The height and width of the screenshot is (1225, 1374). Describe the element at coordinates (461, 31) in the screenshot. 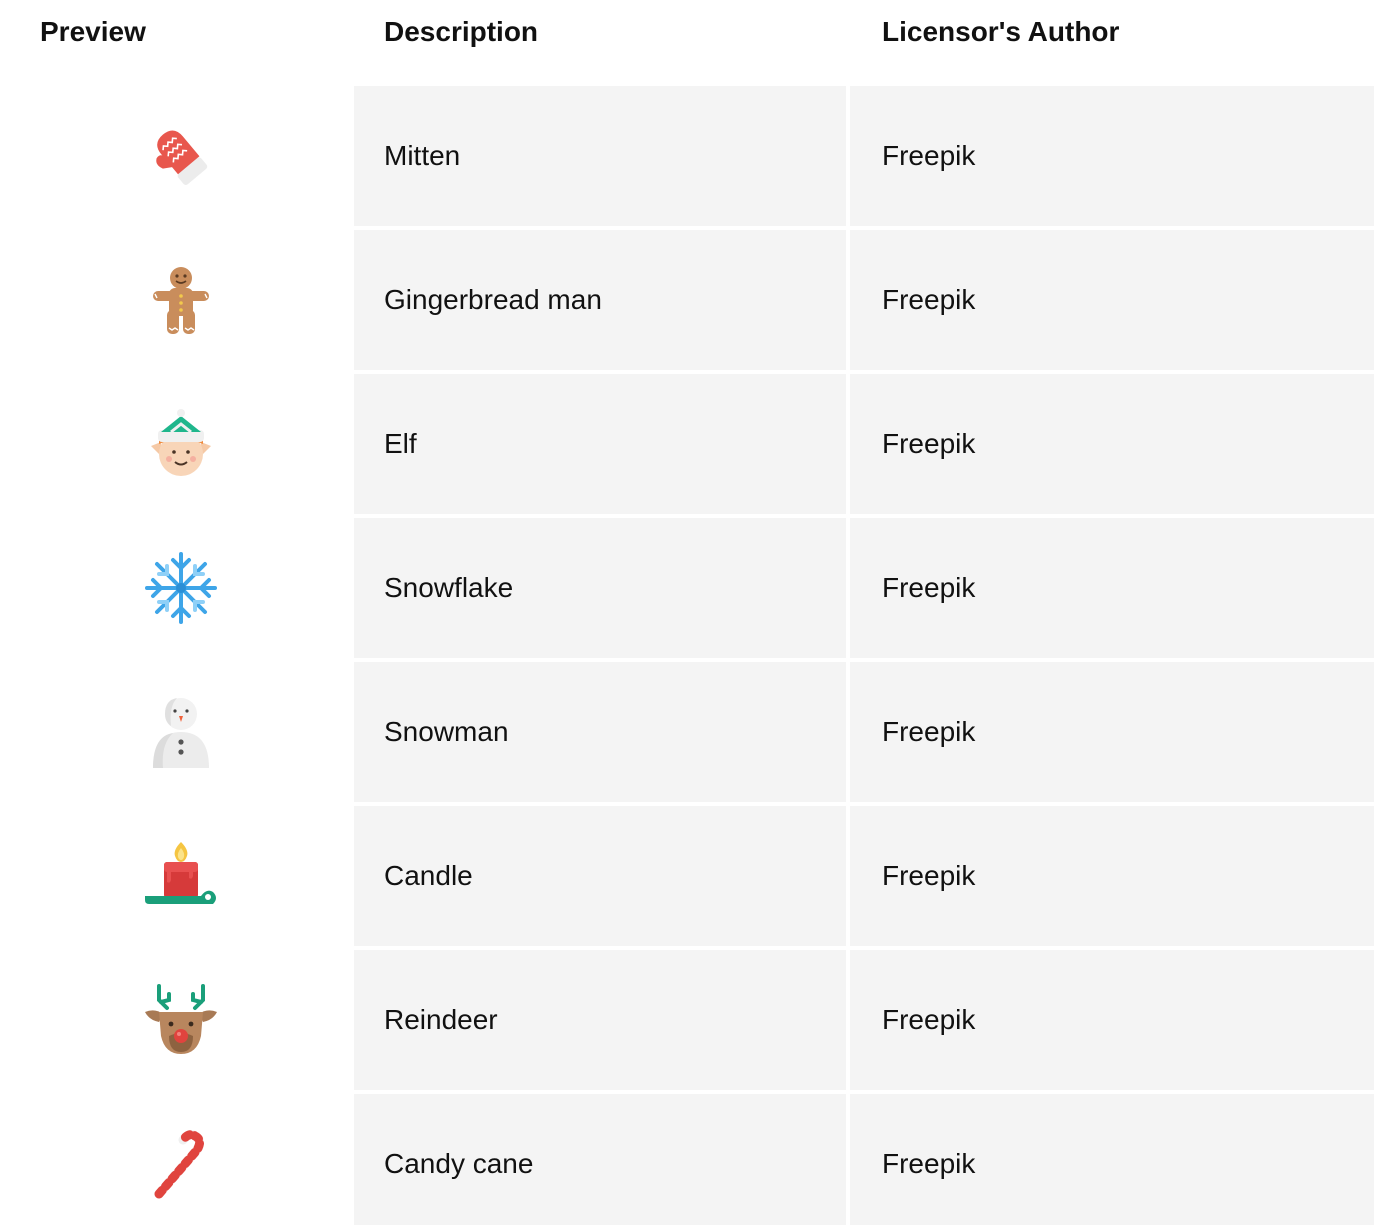

I see `column-header-description: Description` at that location.